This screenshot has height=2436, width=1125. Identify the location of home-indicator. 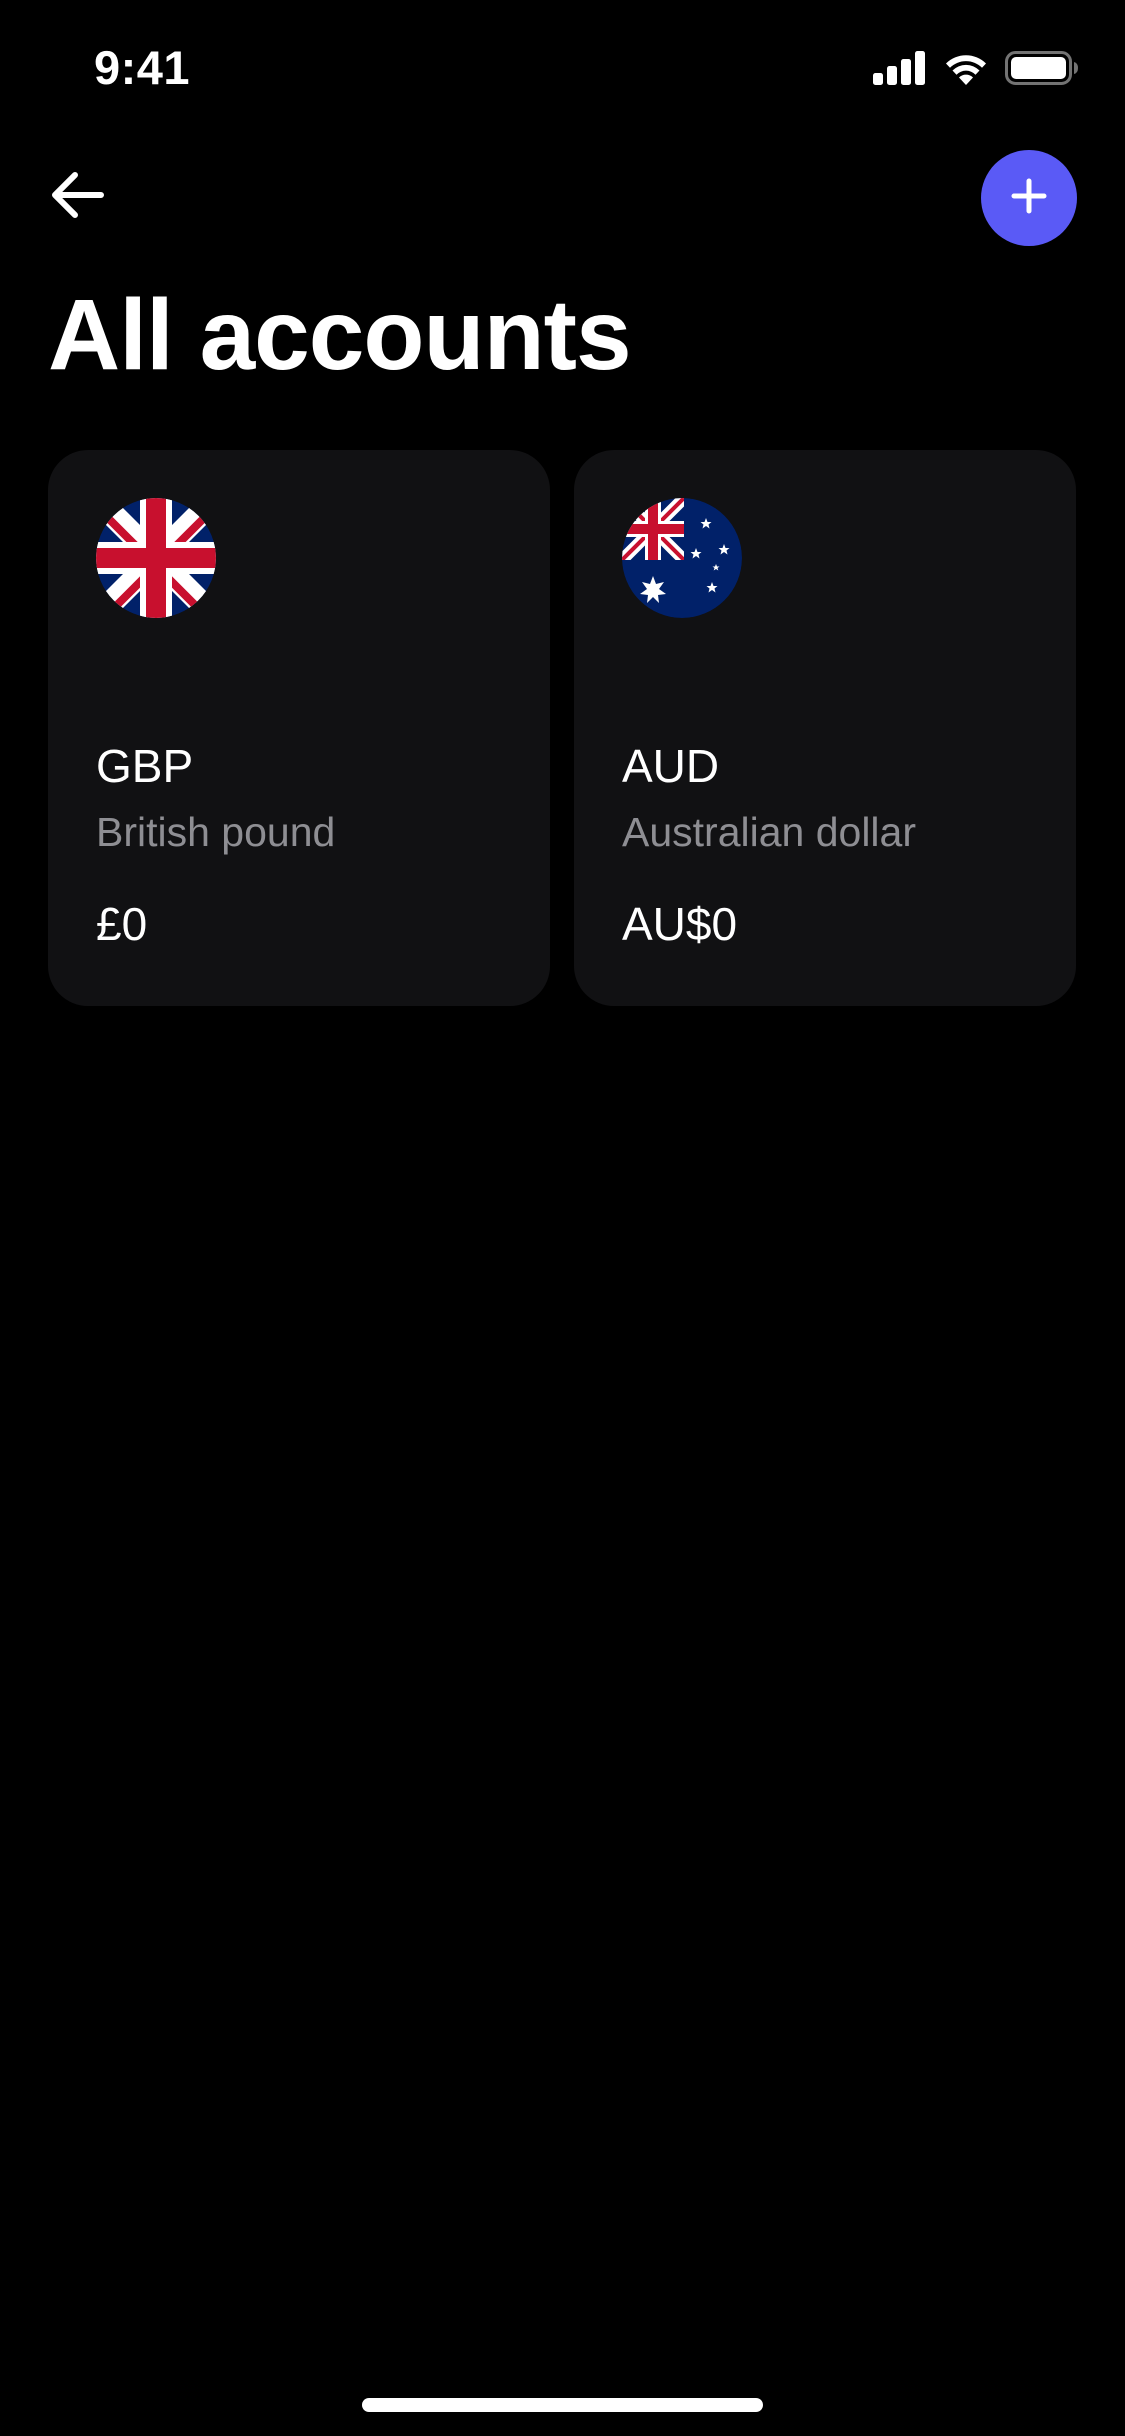
(562, 2405).